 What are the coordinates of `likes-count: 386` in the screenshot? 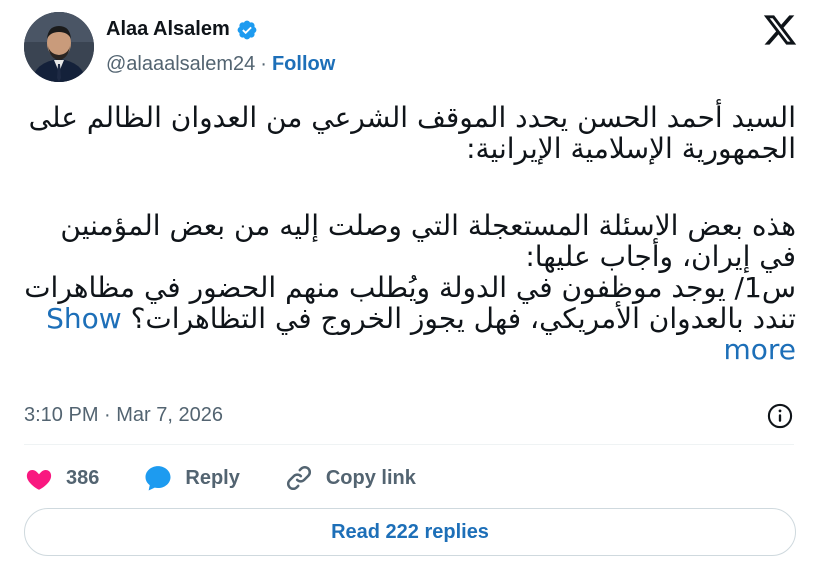 It's located at (83, 477).